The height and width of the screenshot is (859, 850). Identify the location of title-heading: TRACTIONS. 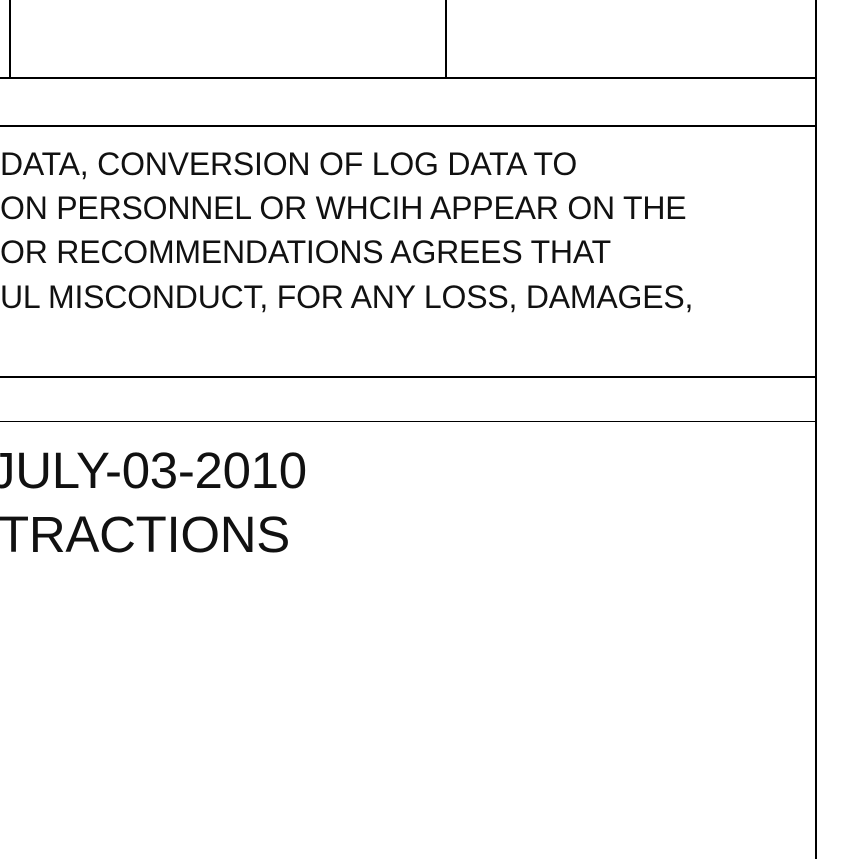
(145, 534).